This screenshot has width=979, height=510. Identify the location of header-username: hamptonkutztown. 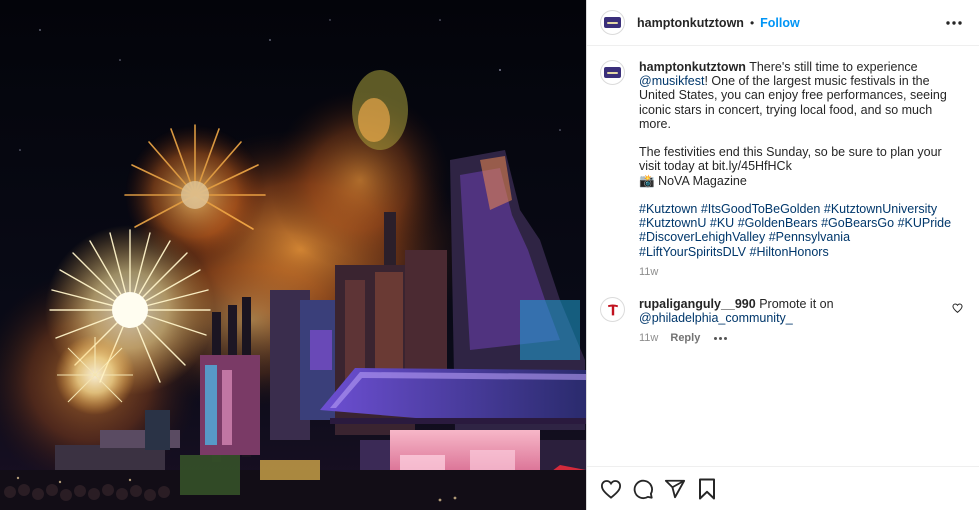
(690, 23).